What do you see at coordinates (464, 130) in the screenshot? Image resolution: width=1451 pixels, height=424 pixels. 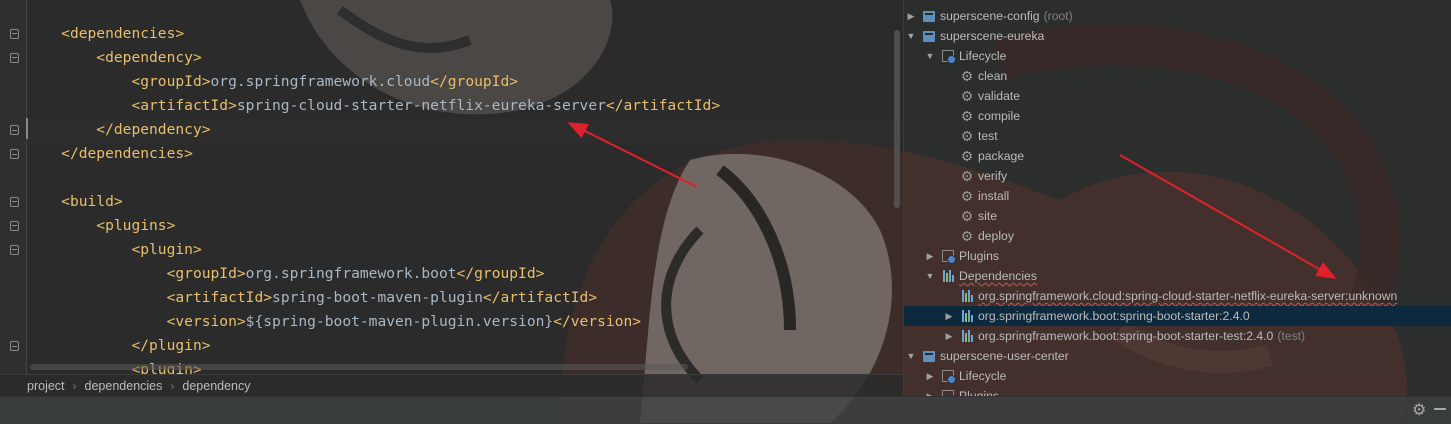 I see `code-line: </dependency>` at bounding box center [464, 130].